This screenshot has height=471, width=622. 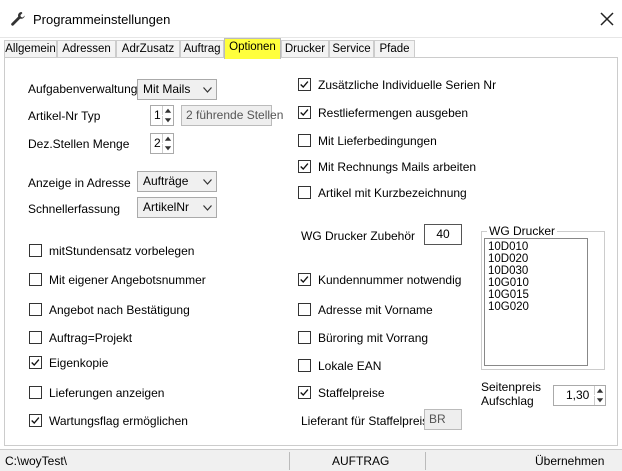 I want to click on anzeige-in-adresse-value: Aufträge, so click(x=166, y=181).